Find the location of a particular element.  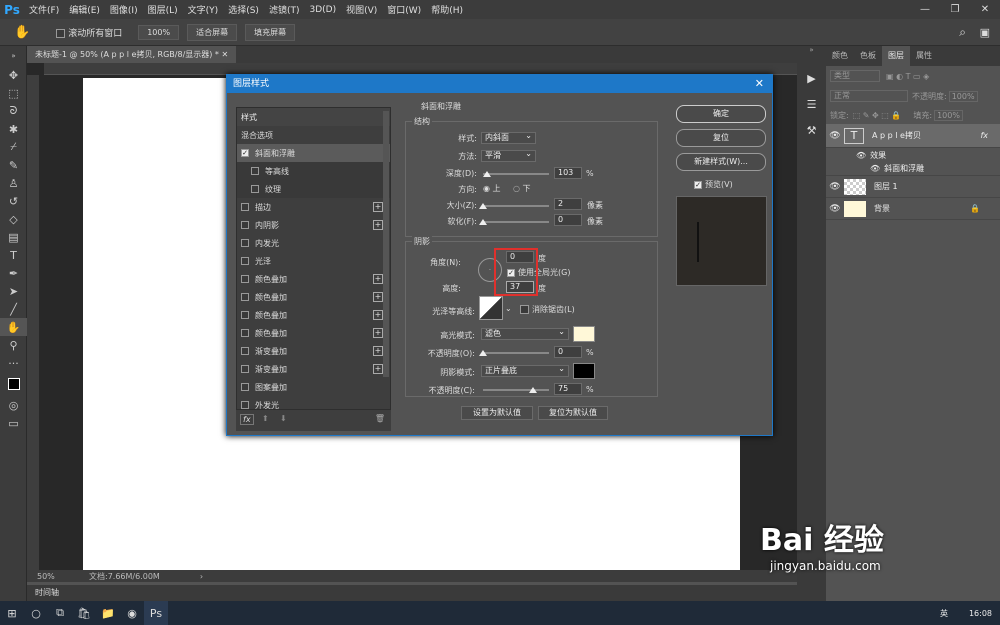

direction-down-radio: ○ 下 is located at coordinates (522, 188).